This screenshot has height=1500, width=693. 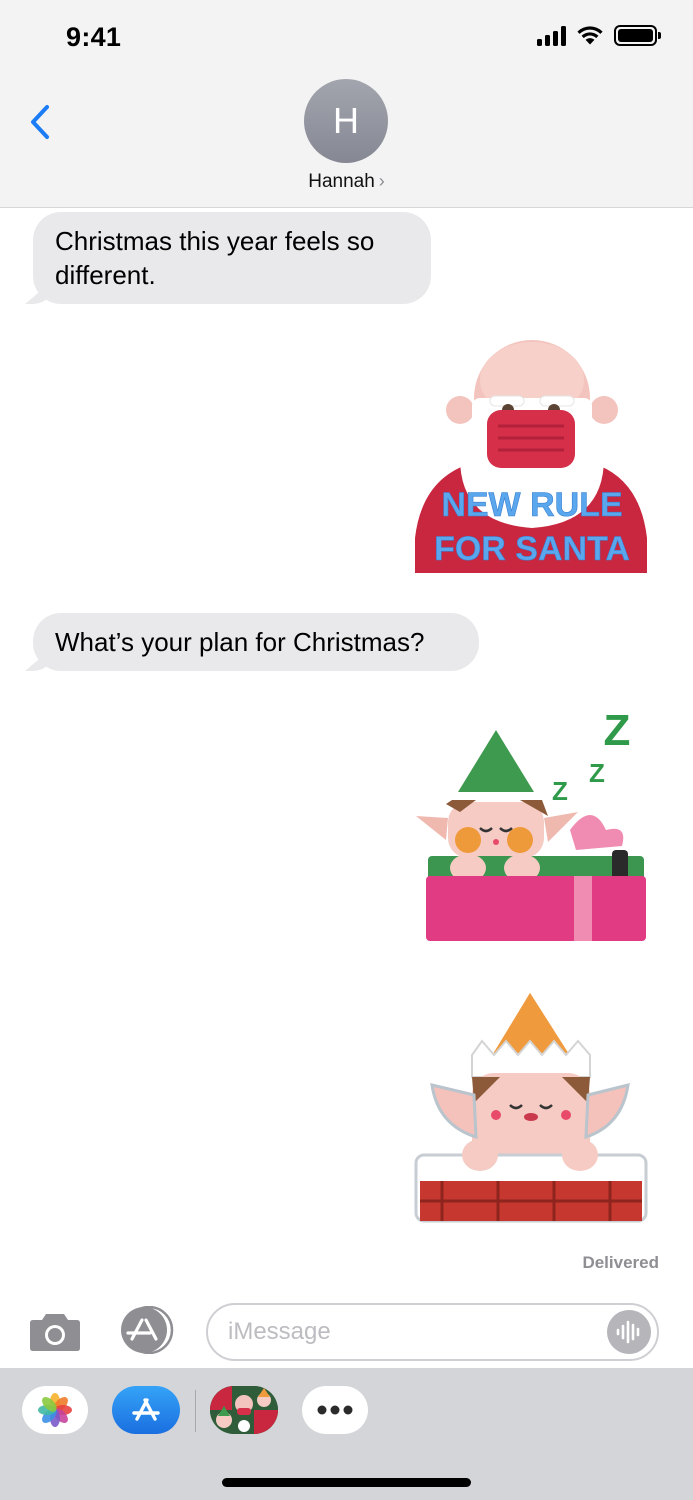 What do you see at coordinates (346, 1482) in the screenshot?
I see `home-indicator` at bounding box center [346, 1482].